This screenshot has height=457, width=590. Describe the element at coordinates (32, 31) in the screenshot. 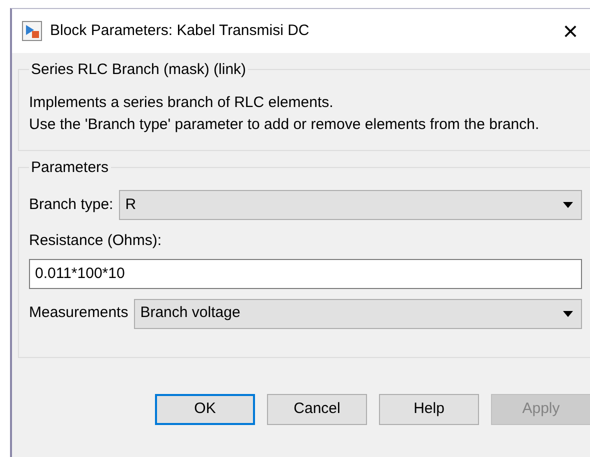

I see `block-icon` at that location.